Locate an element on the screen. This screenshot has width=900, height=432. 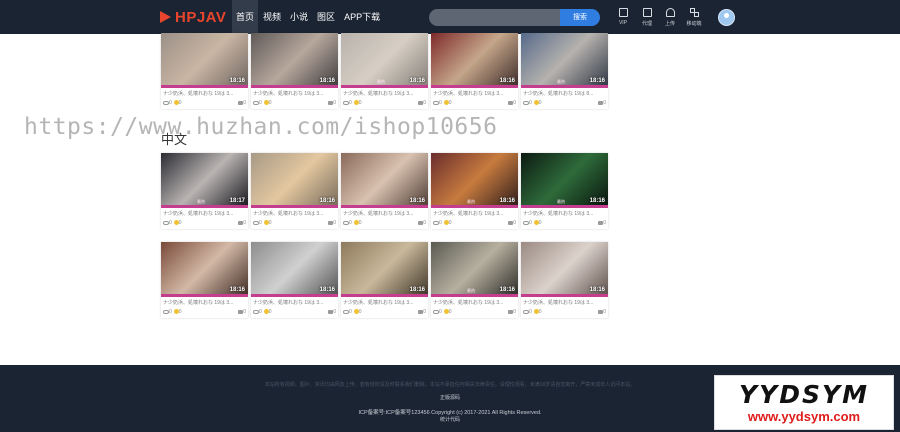
agent-label: 代理 is located at coordinates (646, 24).